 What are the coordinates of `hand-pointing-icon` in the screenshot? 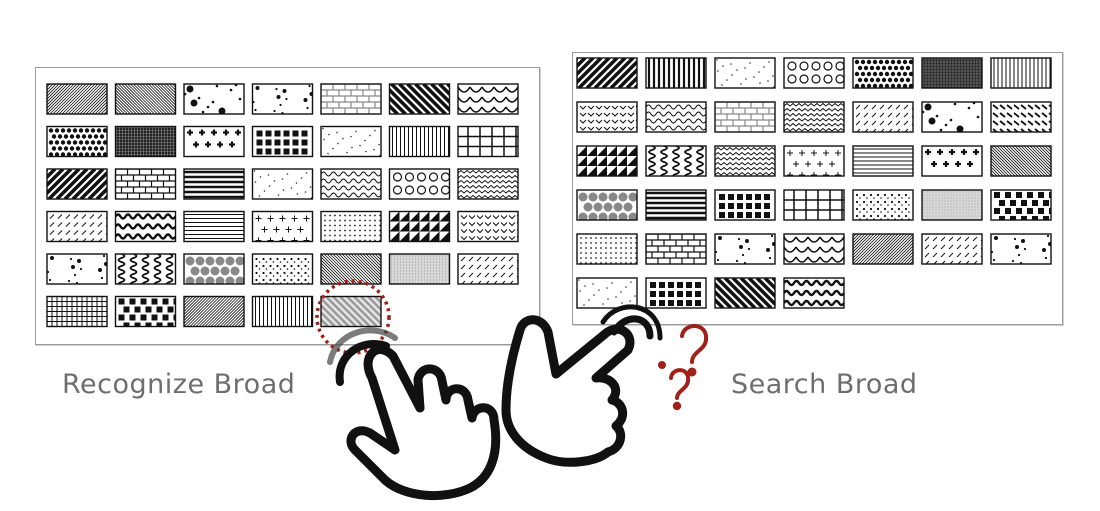 It's located at (423, 423).